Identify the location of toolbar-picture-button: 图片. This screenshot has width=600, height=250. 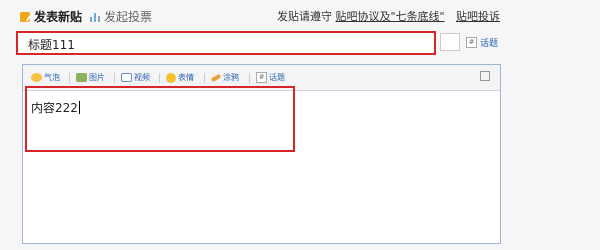
(90, 77).